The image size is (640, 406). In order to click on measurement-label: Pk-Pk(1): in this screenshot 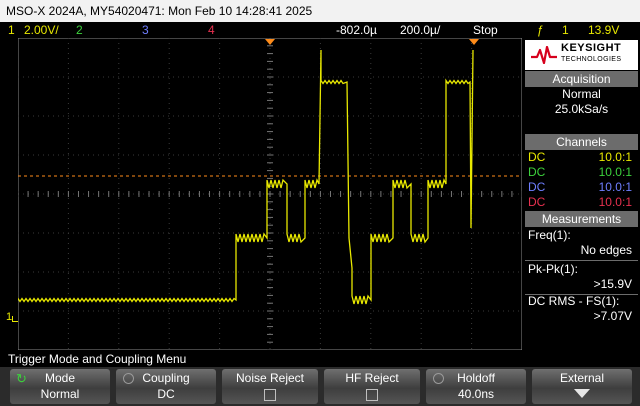, I will do `click(553, 269)`.